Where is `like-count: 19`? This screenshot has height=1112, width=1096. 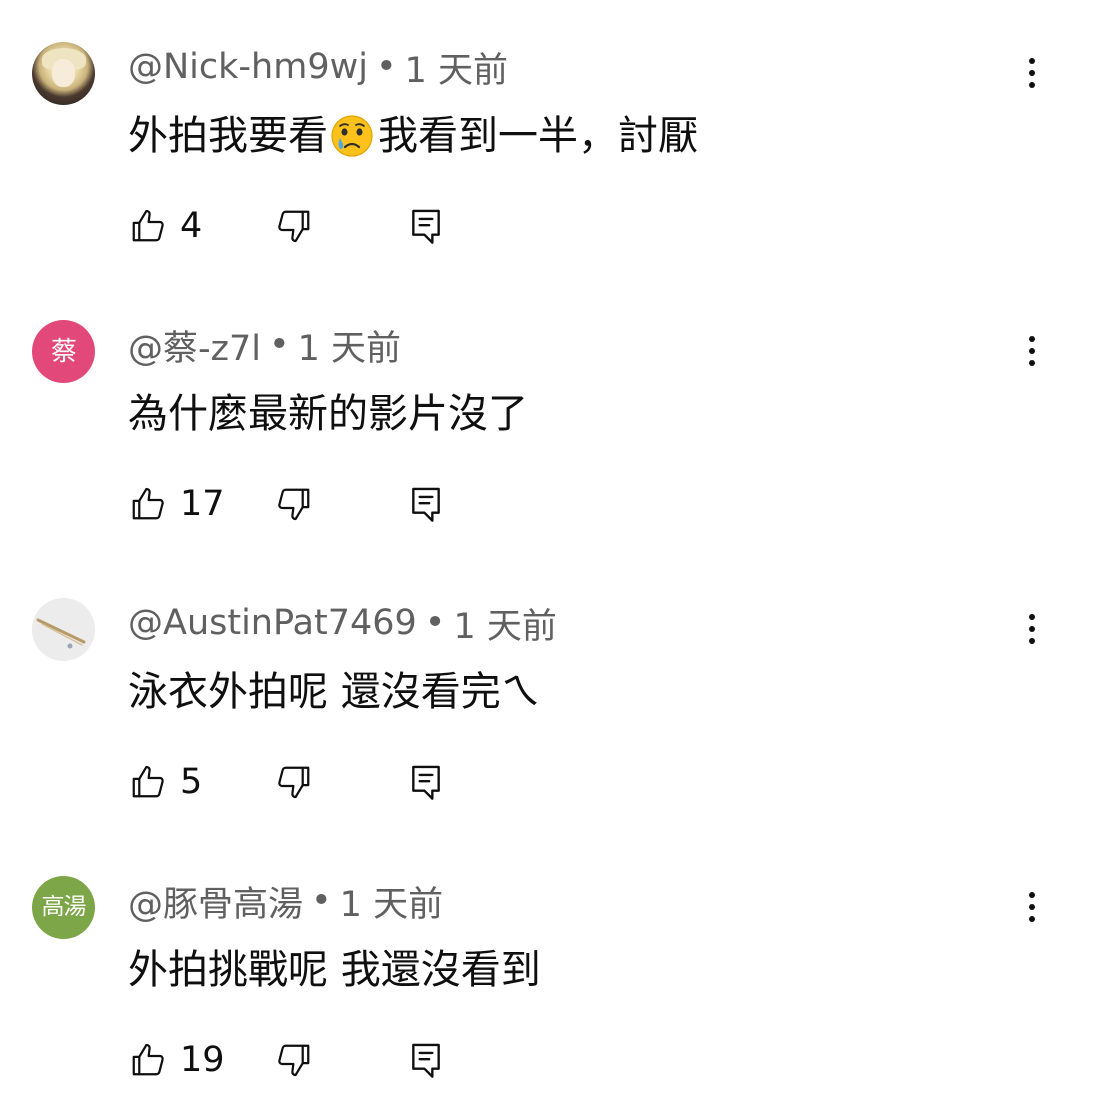 like-count: 19 is located at coordinates (202, 1060).